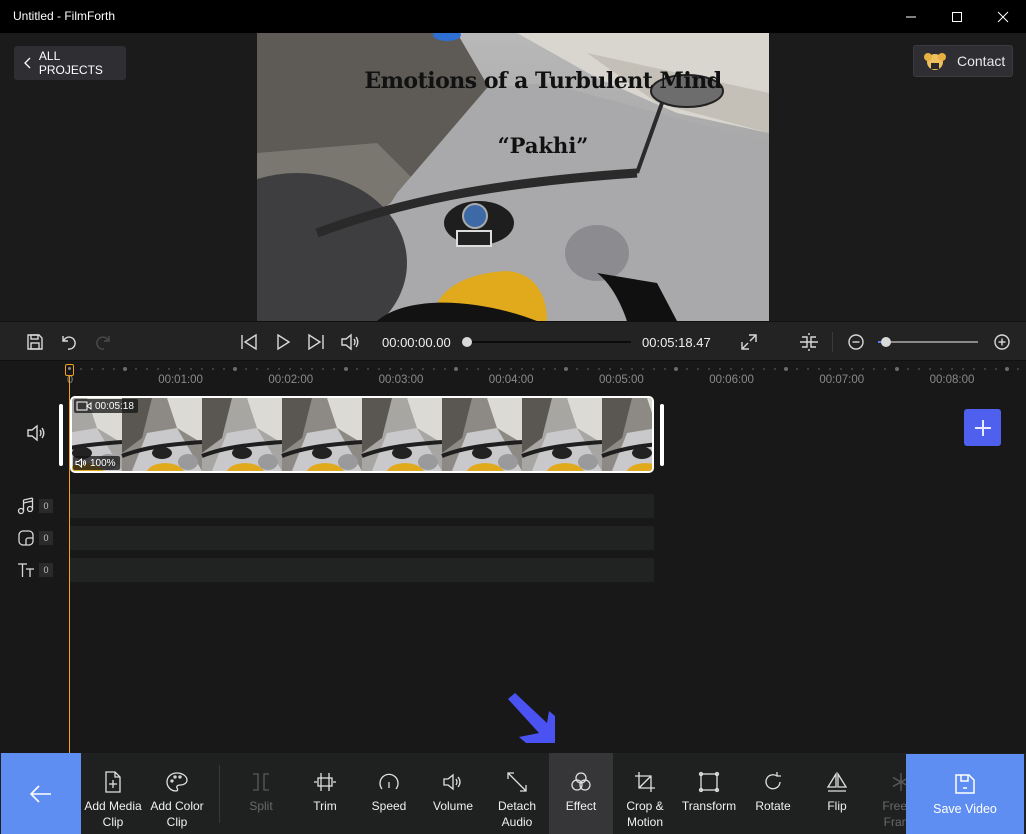 This screenshot has width=1026, height=834. Describe the element at coordinates (662, 435) in the screenshot. I see `clip-right-trim-handle` at that location.